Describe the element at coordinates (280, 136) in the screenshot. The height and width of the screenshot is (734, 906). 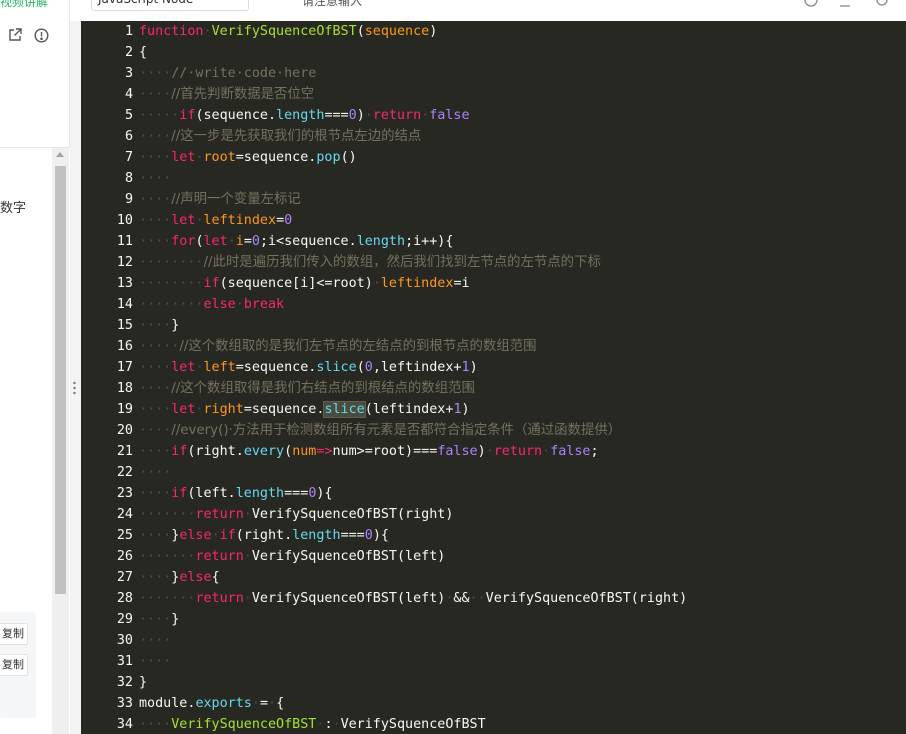
I see `code-text: ····//这一步是先获取我们的根节点左边的结点` at that location.